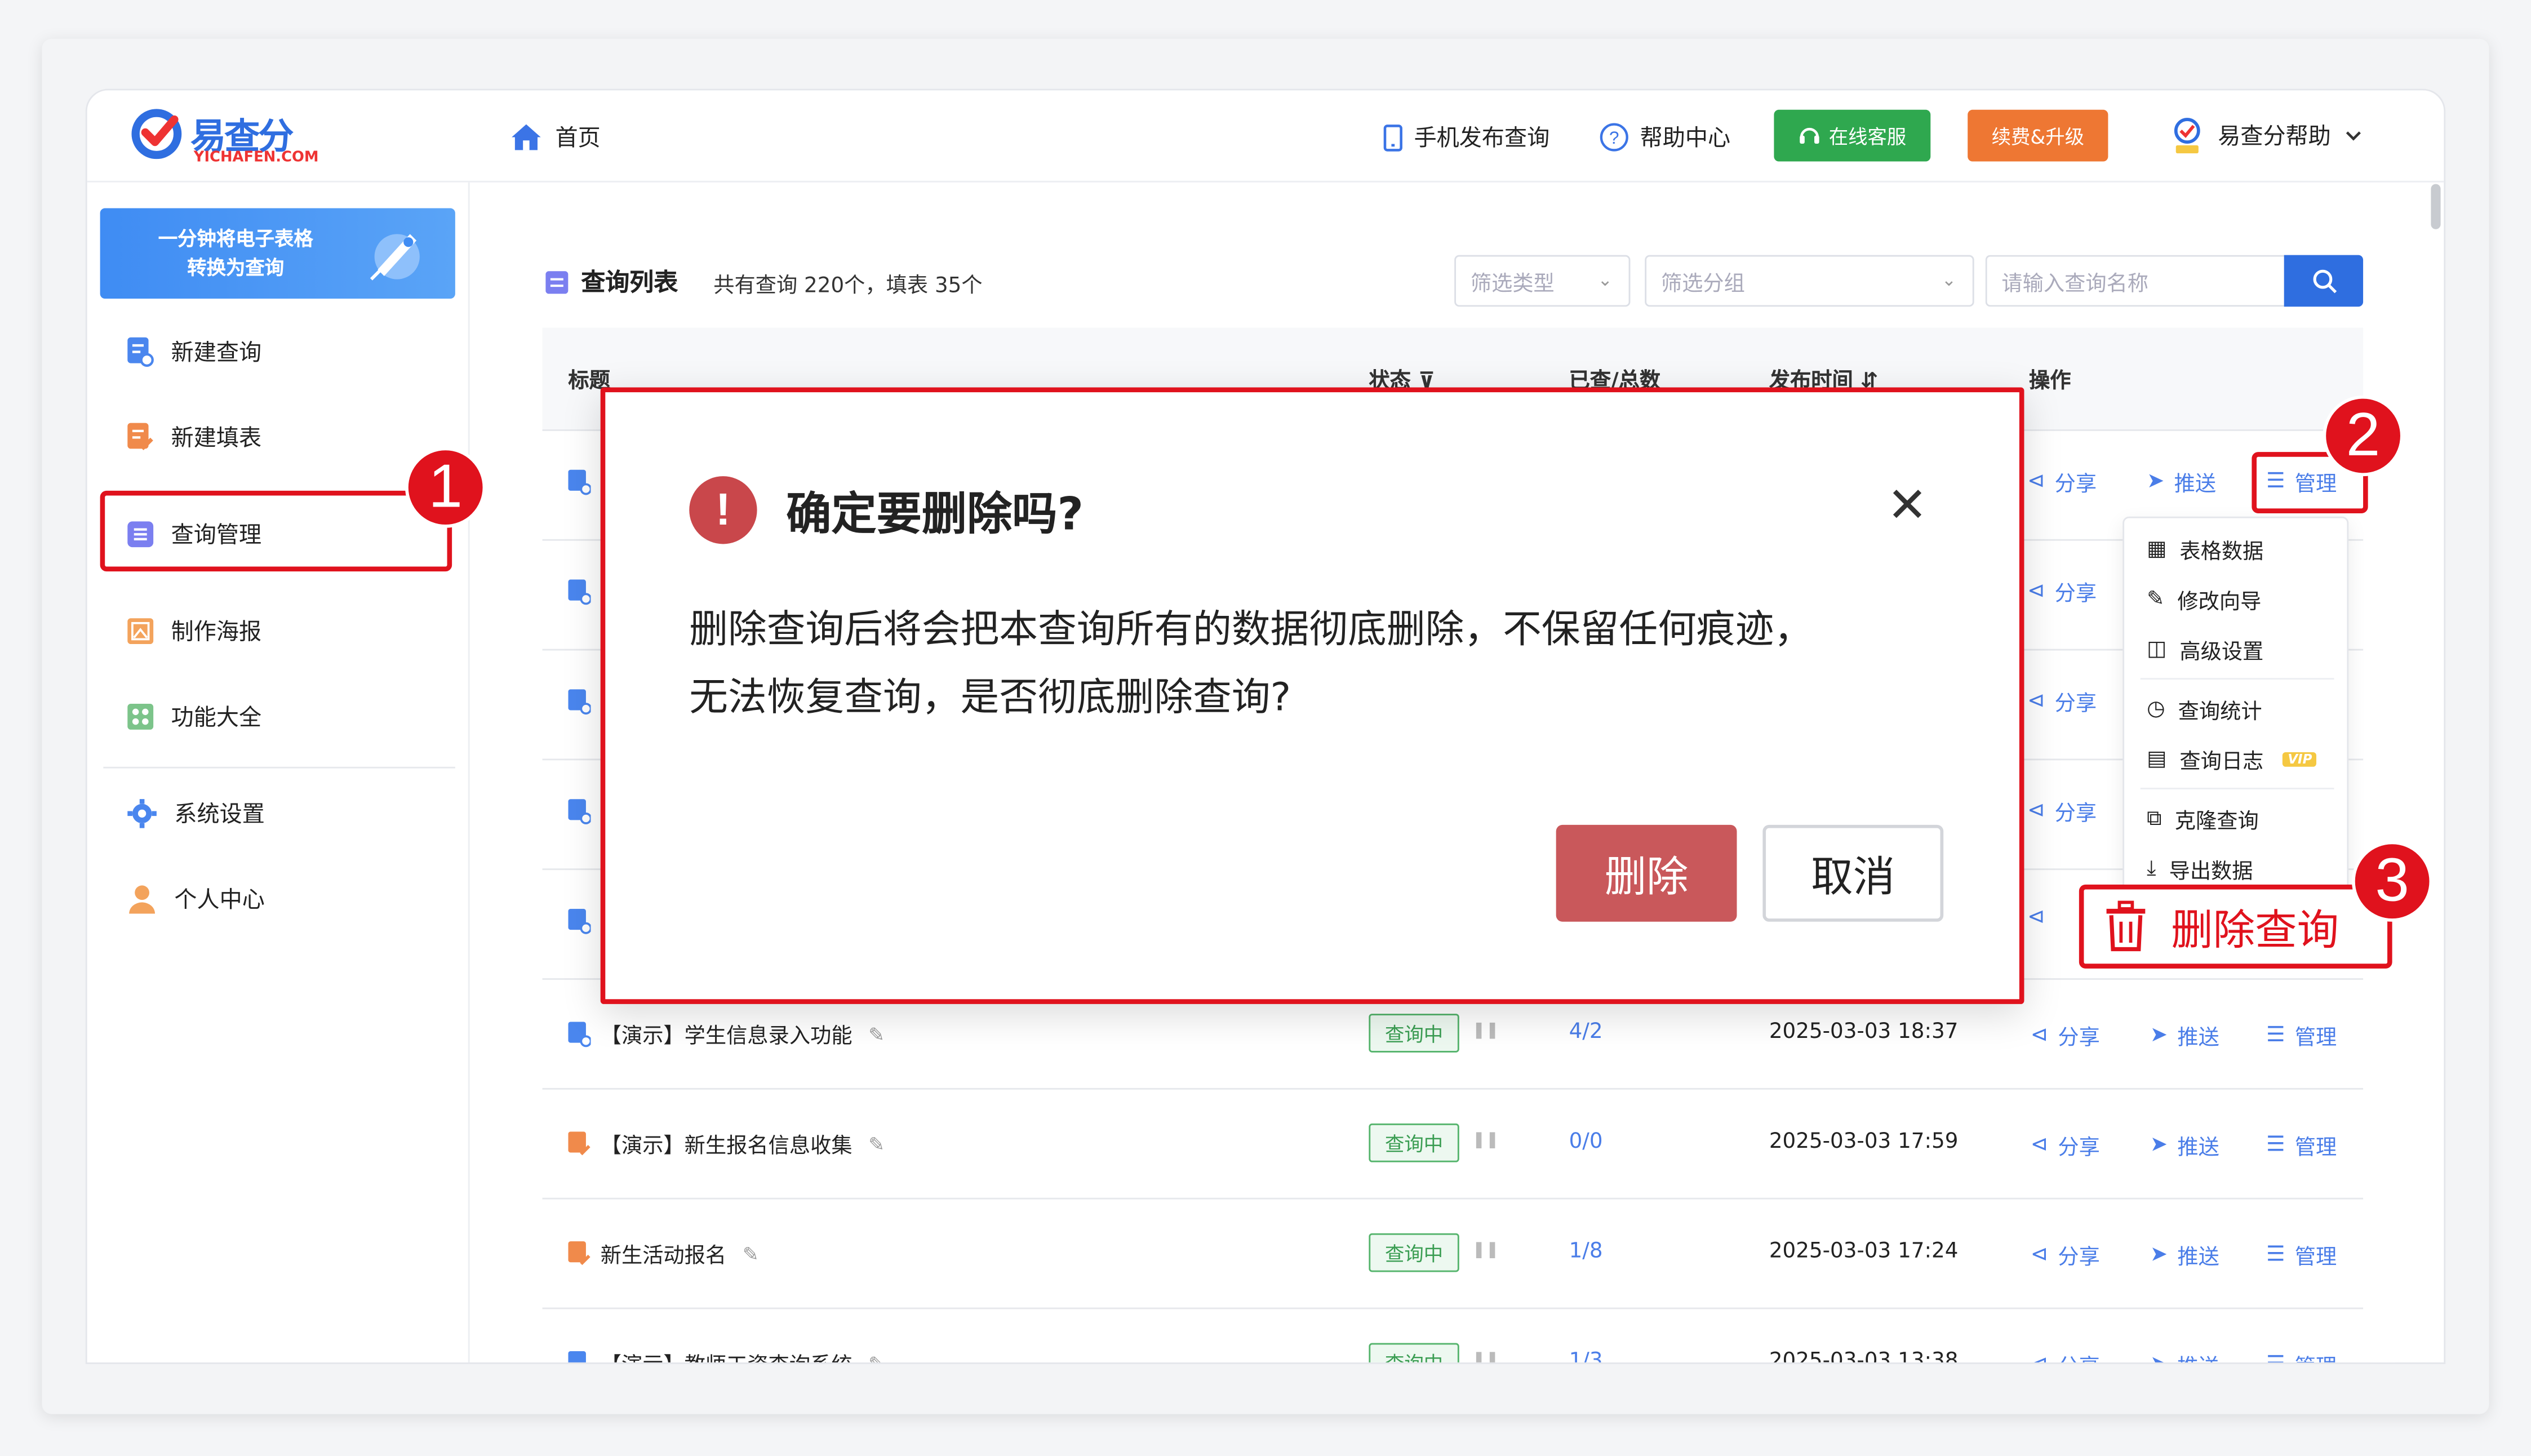  Describe the element at coordinates (2203, 818) in the screenshot. I see `menu-item-clone-query: ⧉ 克隆查询` at that location.